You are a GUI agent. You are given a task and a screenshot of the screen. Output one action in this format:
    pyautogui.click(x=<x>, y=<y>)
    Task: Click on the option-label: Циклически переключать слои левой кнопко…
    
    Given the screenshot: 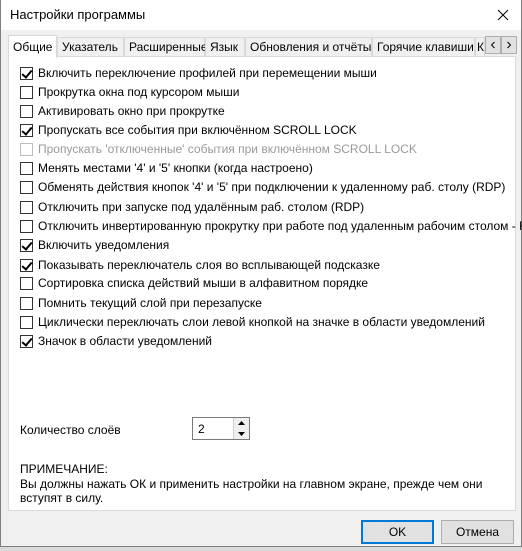 What is the action you would take?
    pyautogui.click(x=261, y=322)
    